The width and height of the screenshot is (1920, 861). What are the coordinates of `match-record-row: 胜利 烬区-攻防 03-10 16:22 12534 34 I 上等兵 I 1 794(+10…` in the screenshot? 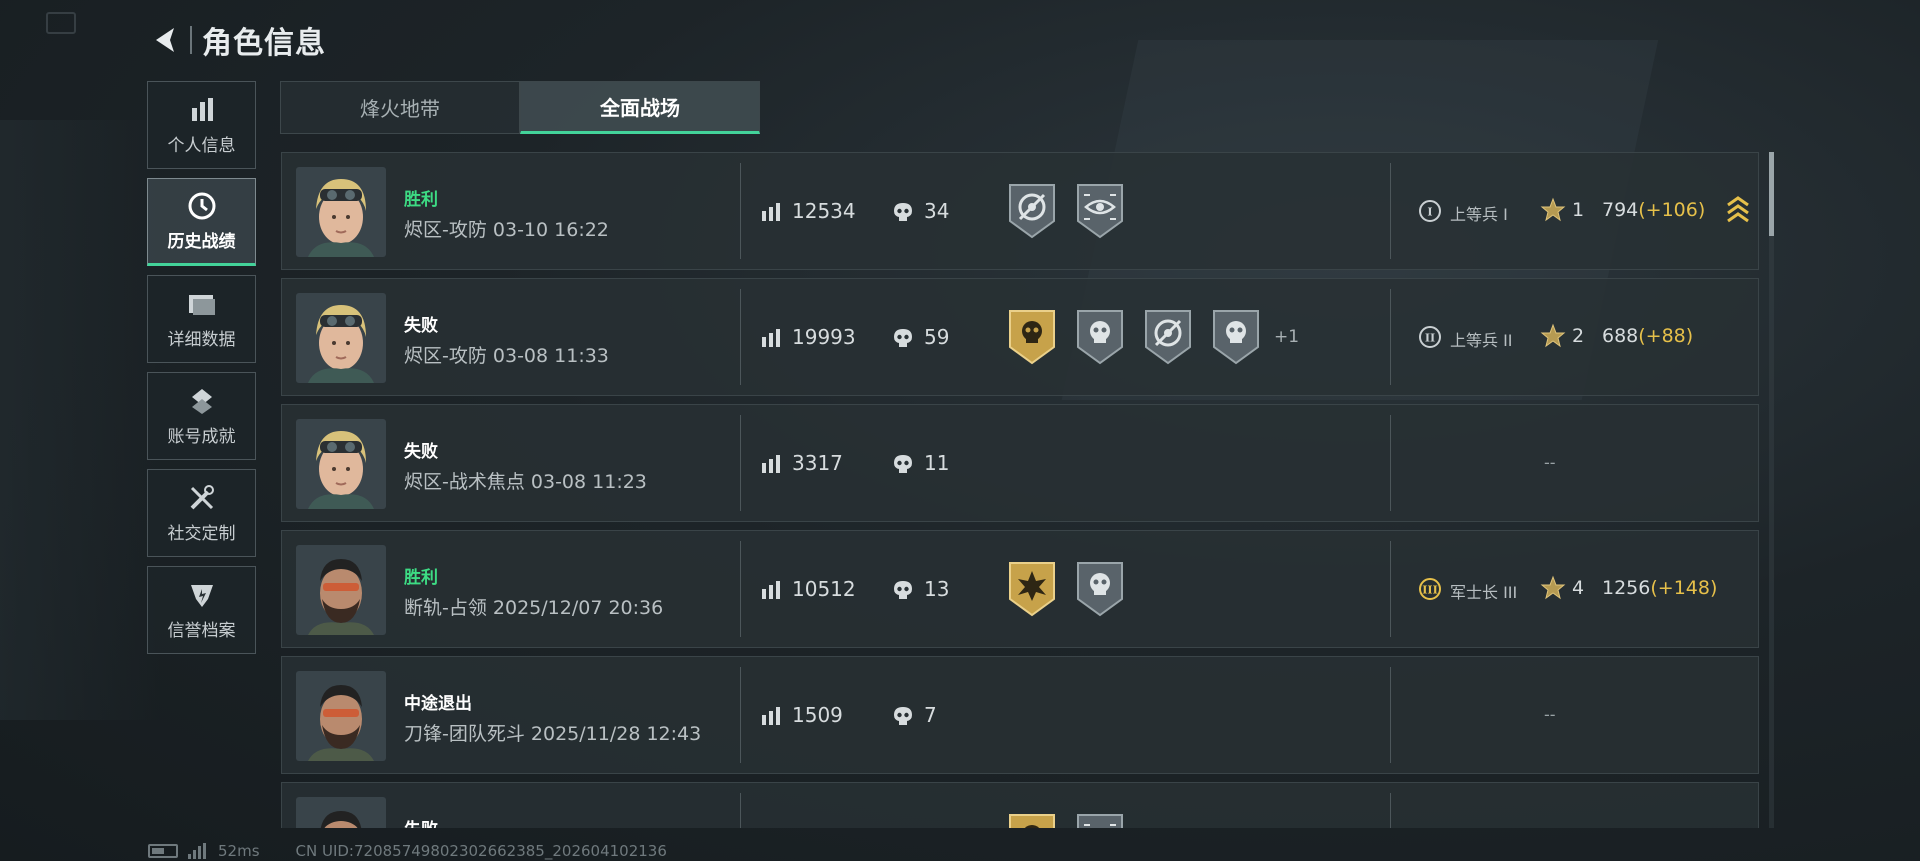 It's located at (1020, 211).